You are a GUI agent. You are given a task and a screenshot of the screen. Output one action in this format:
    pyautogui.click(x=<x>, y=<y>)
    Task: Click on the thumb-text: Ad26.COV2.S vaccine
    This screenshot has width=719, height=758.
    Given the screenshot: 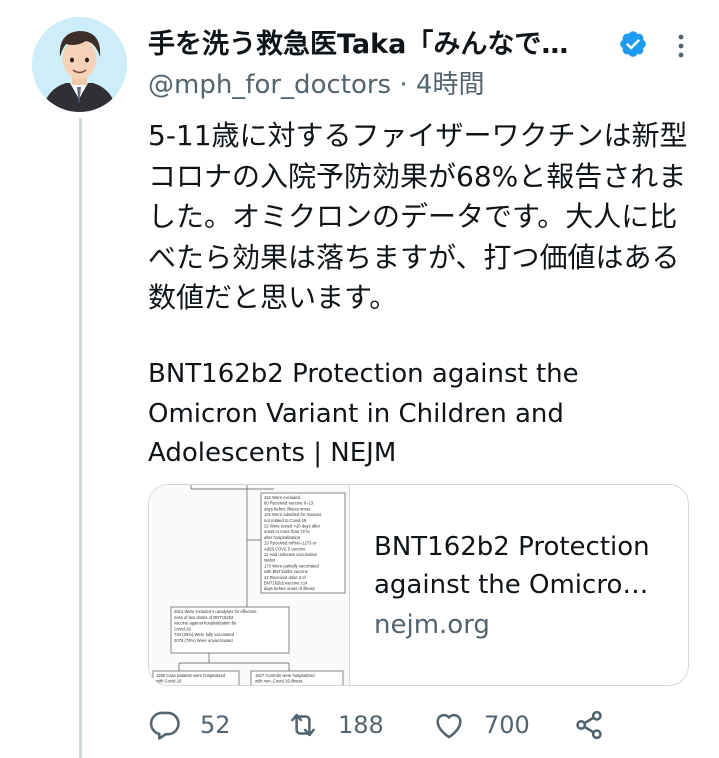 What is the action you would take?
    pyautogui.click(x=285, y=548)
    